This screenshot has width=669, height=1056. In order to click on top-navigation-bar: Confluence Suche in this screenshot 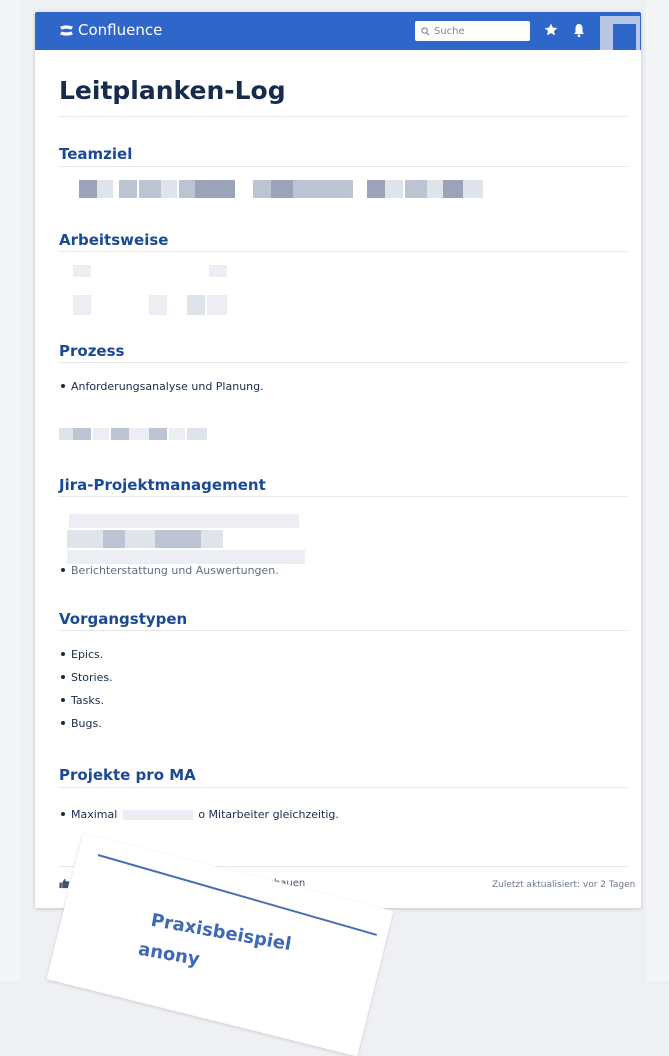, I will do `click(338, 31)`.